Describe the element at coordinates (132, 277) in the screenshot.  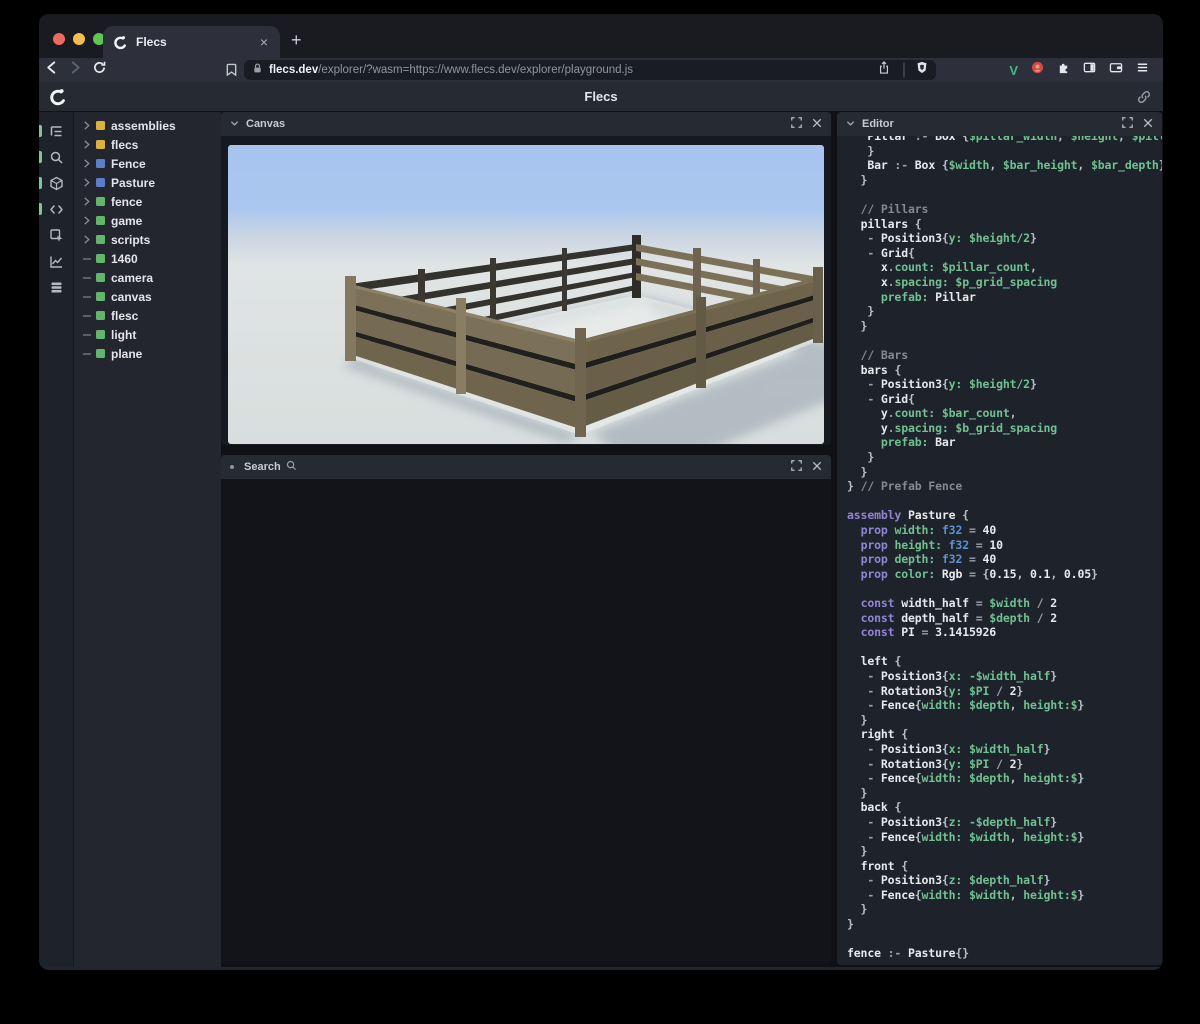
I see `tree-item-label: camera` at that location.